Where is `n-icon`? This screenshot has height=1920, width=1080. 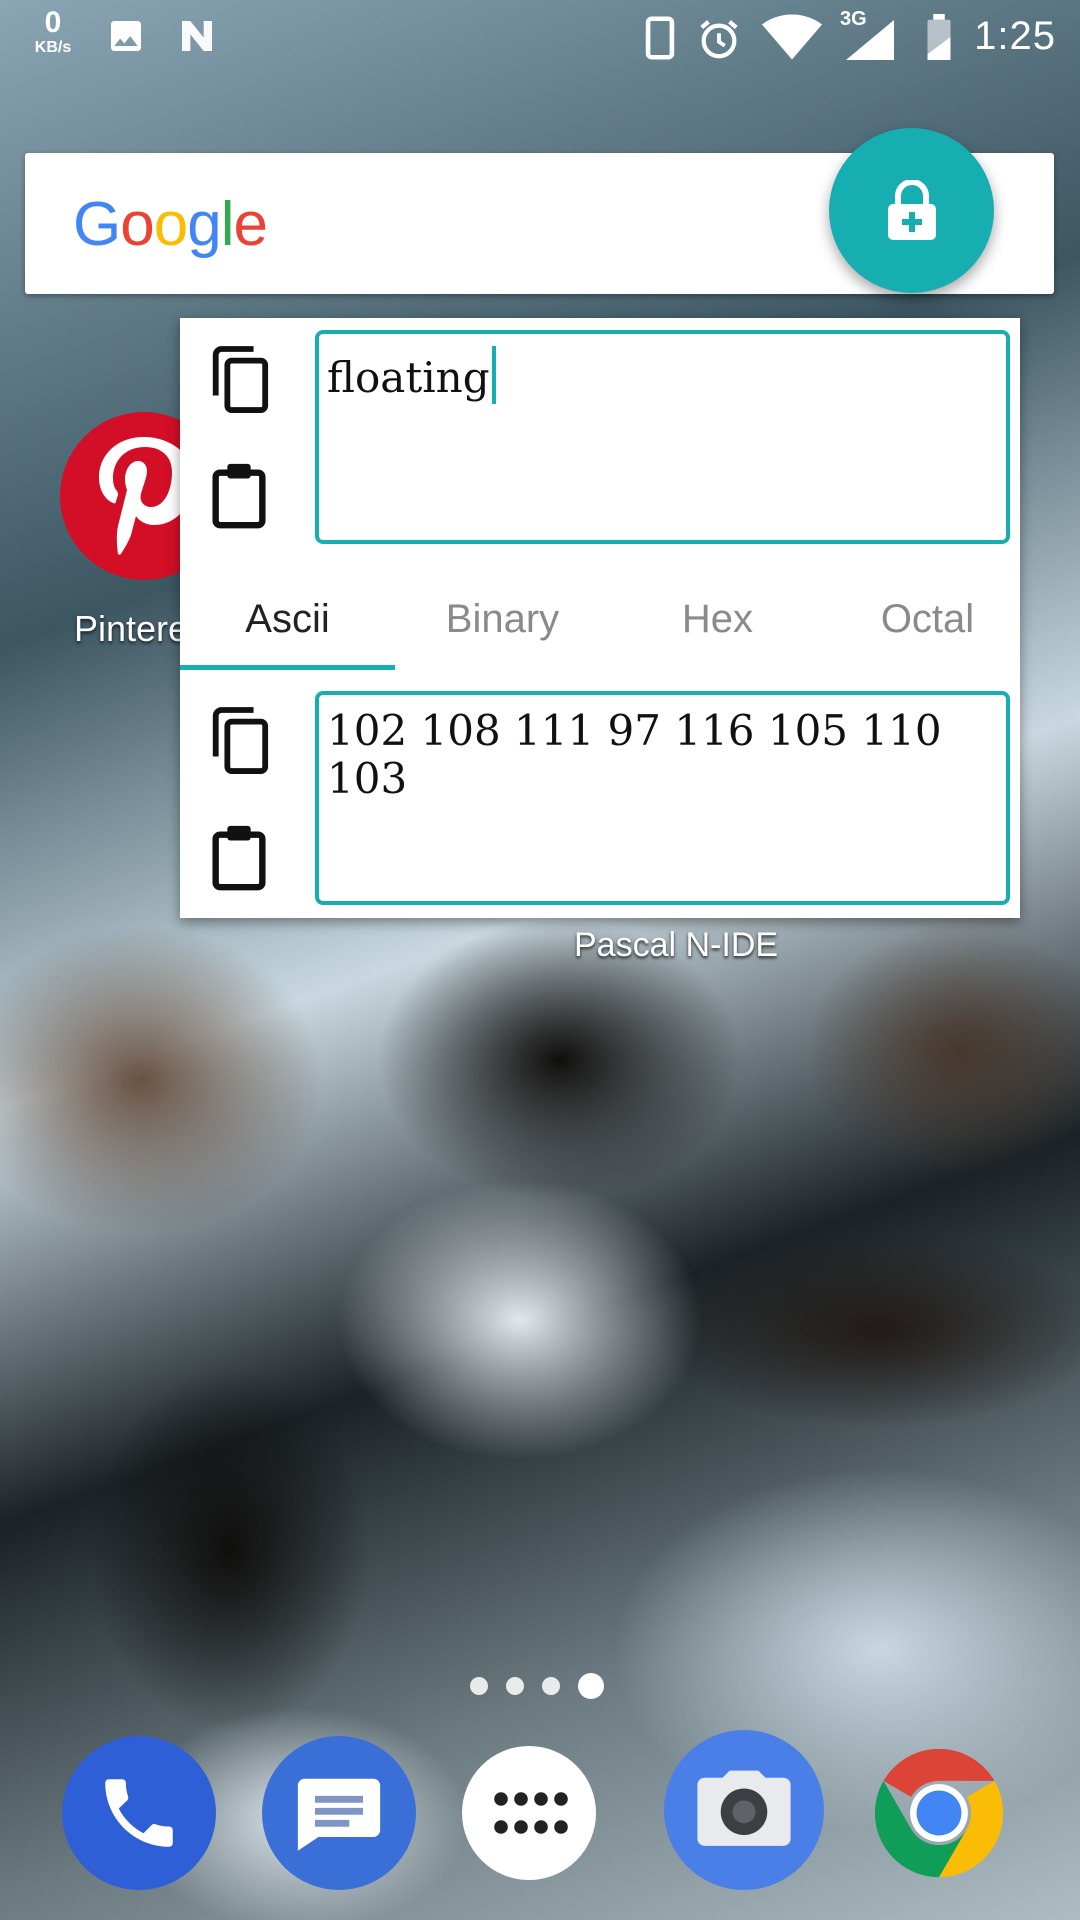
n-icon is located at coordinates (197, 36).